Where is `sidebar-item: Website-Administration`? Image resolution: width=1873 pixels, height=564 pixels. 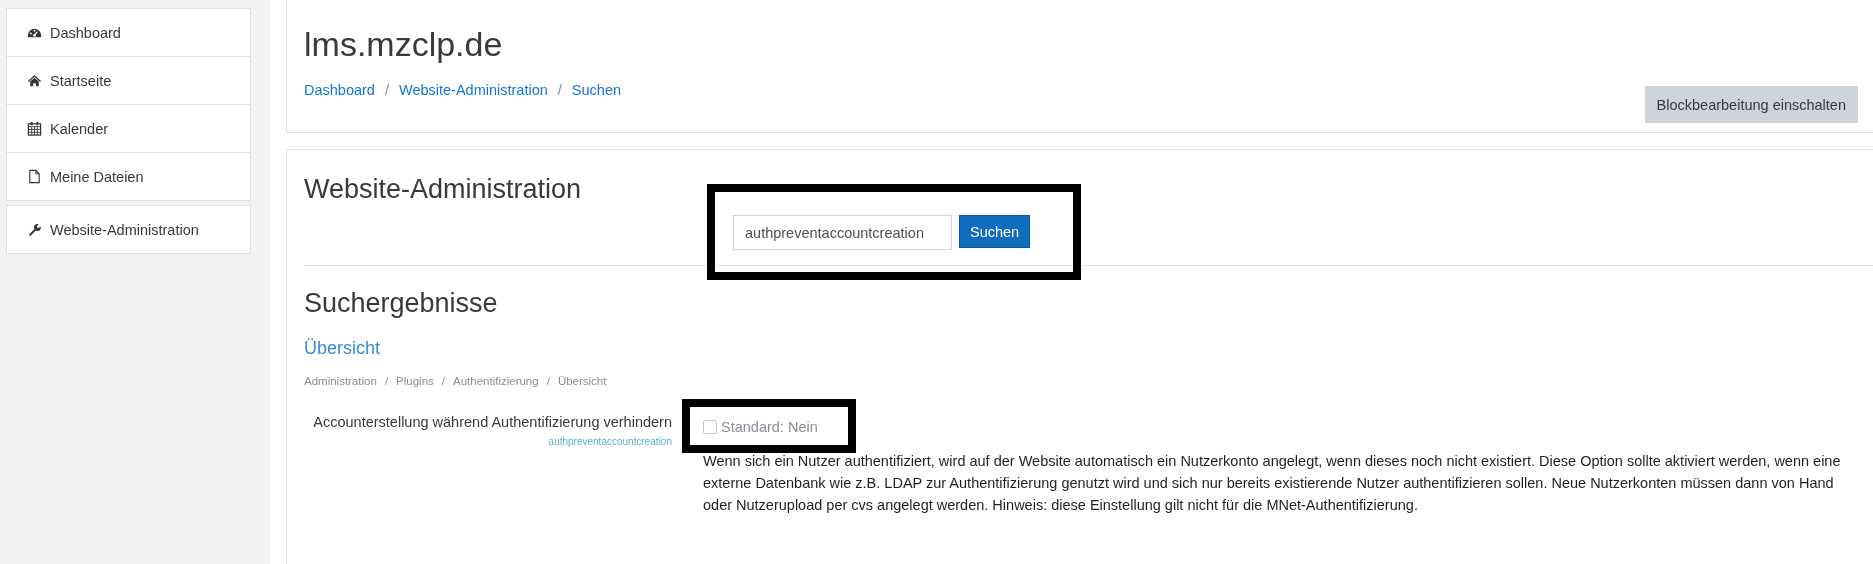 sidebar-item: Website-Administration is located at coordinates (128, 229).